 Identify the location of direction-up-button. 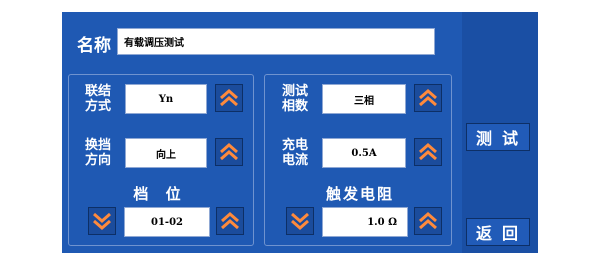
(229, 152).